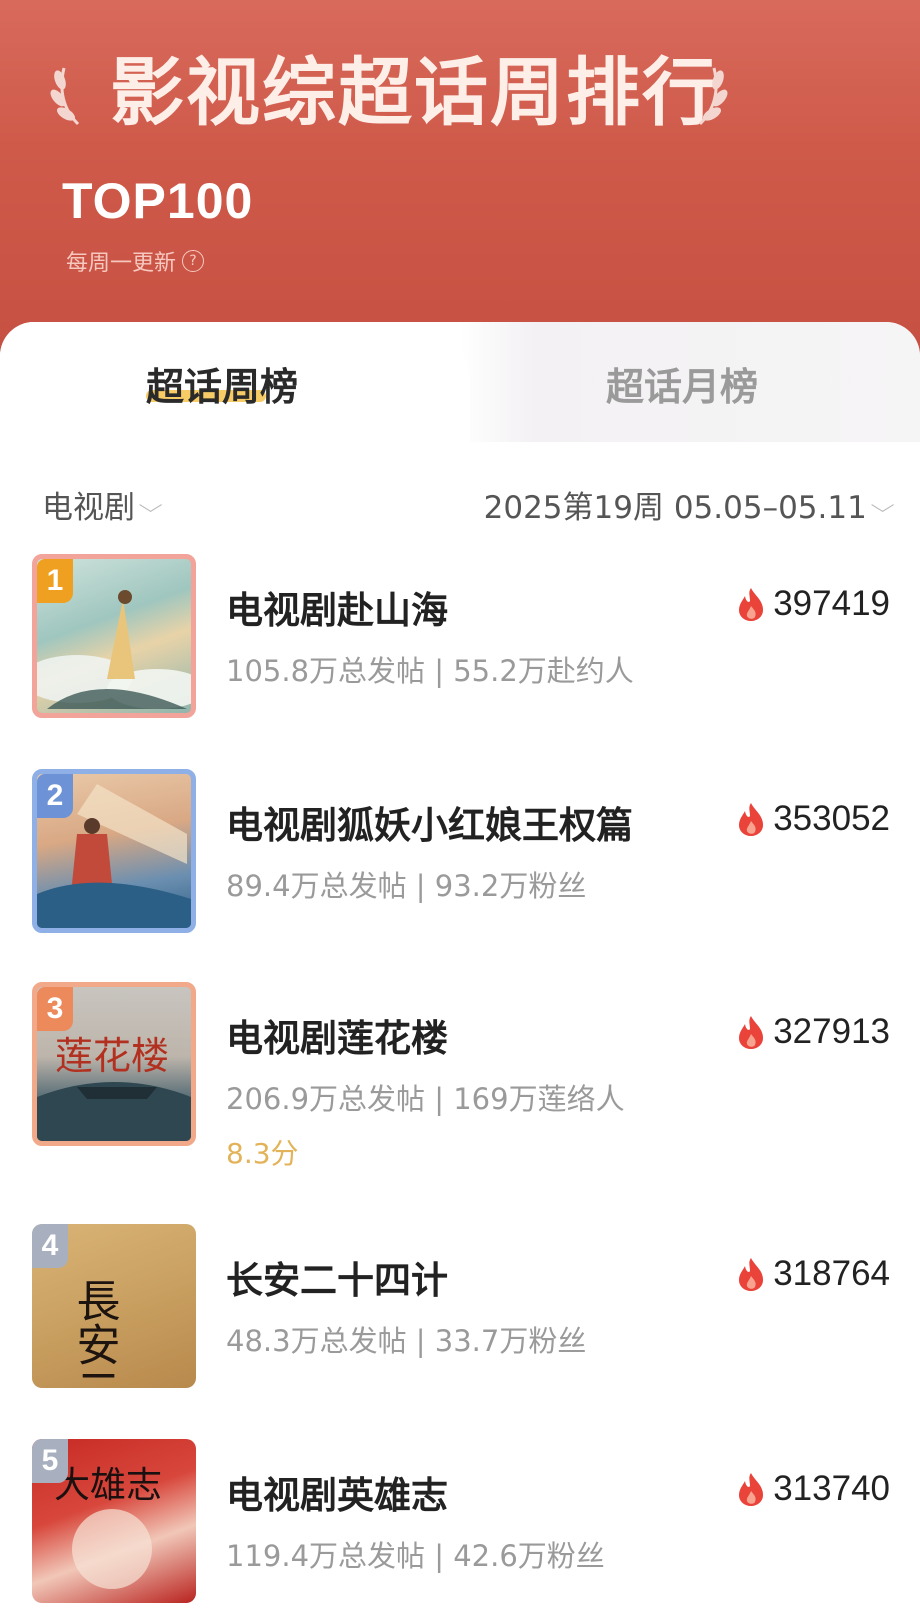 This screenshot has height=1609, width=920. I want to click on show-stats: 206.9万总发帖 | 169万莲络人, so click(425, 1099).